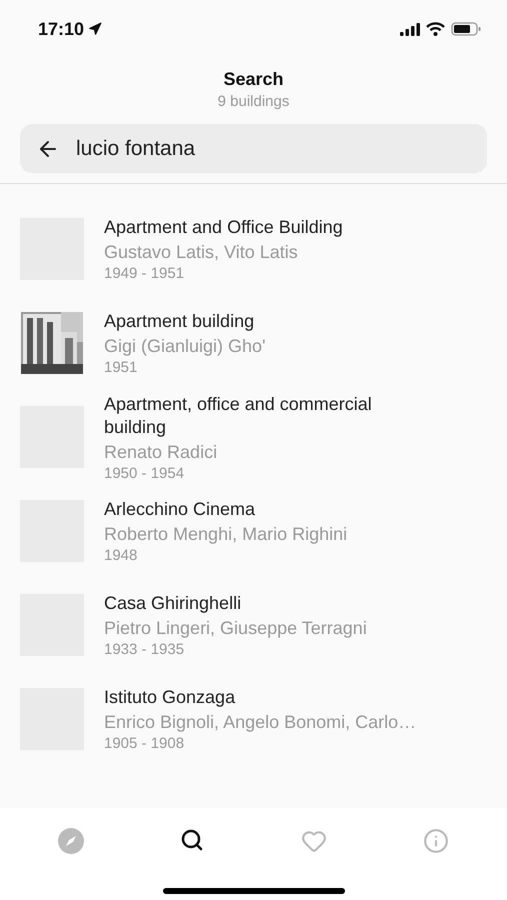 The width and height of the screenshot is (507, 900). I want to click on building-name: Istituto Gonzaga, so click(170, 697).